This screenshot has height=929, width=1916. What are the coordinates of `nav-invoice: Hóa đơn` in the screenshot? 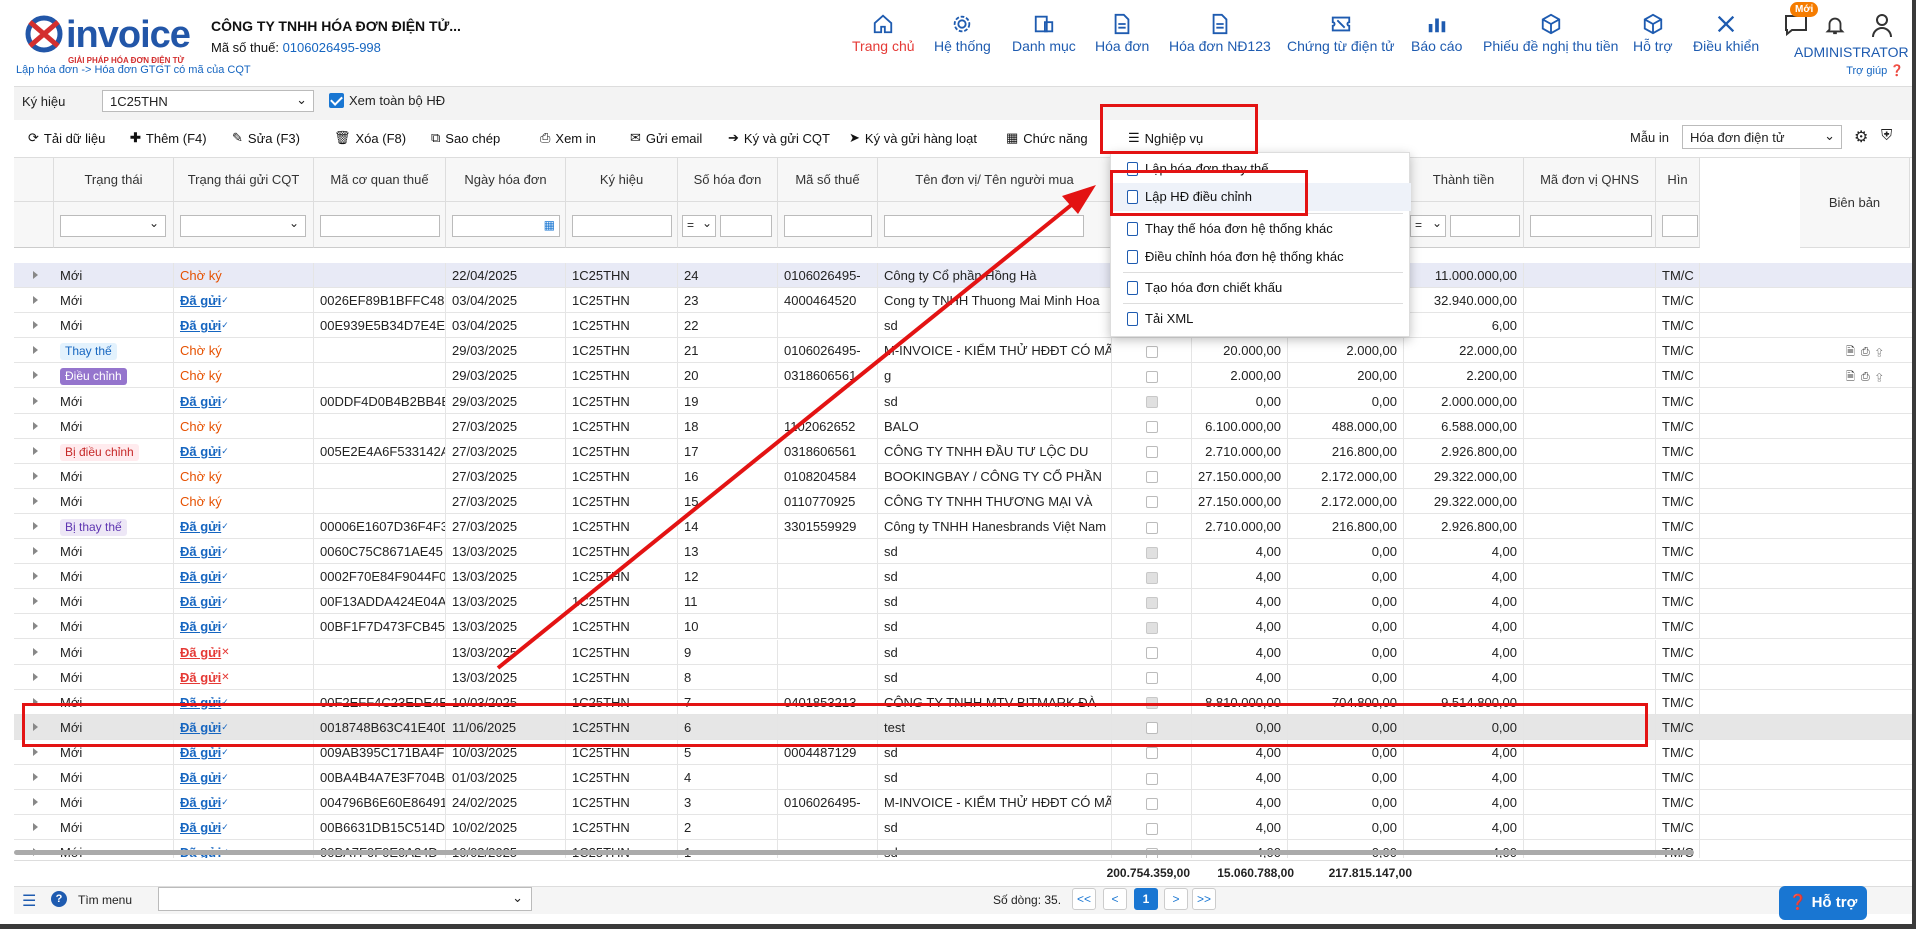 It's located at (1122, 38).